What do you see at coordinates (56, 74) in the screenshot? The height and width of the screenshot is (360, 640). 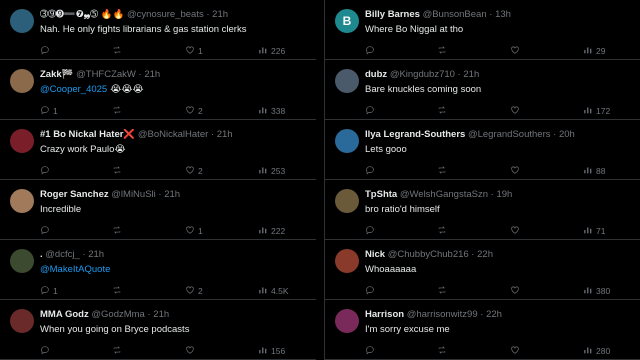 I see `display-name: Zakk🏁` at bounding box center [56, 74].